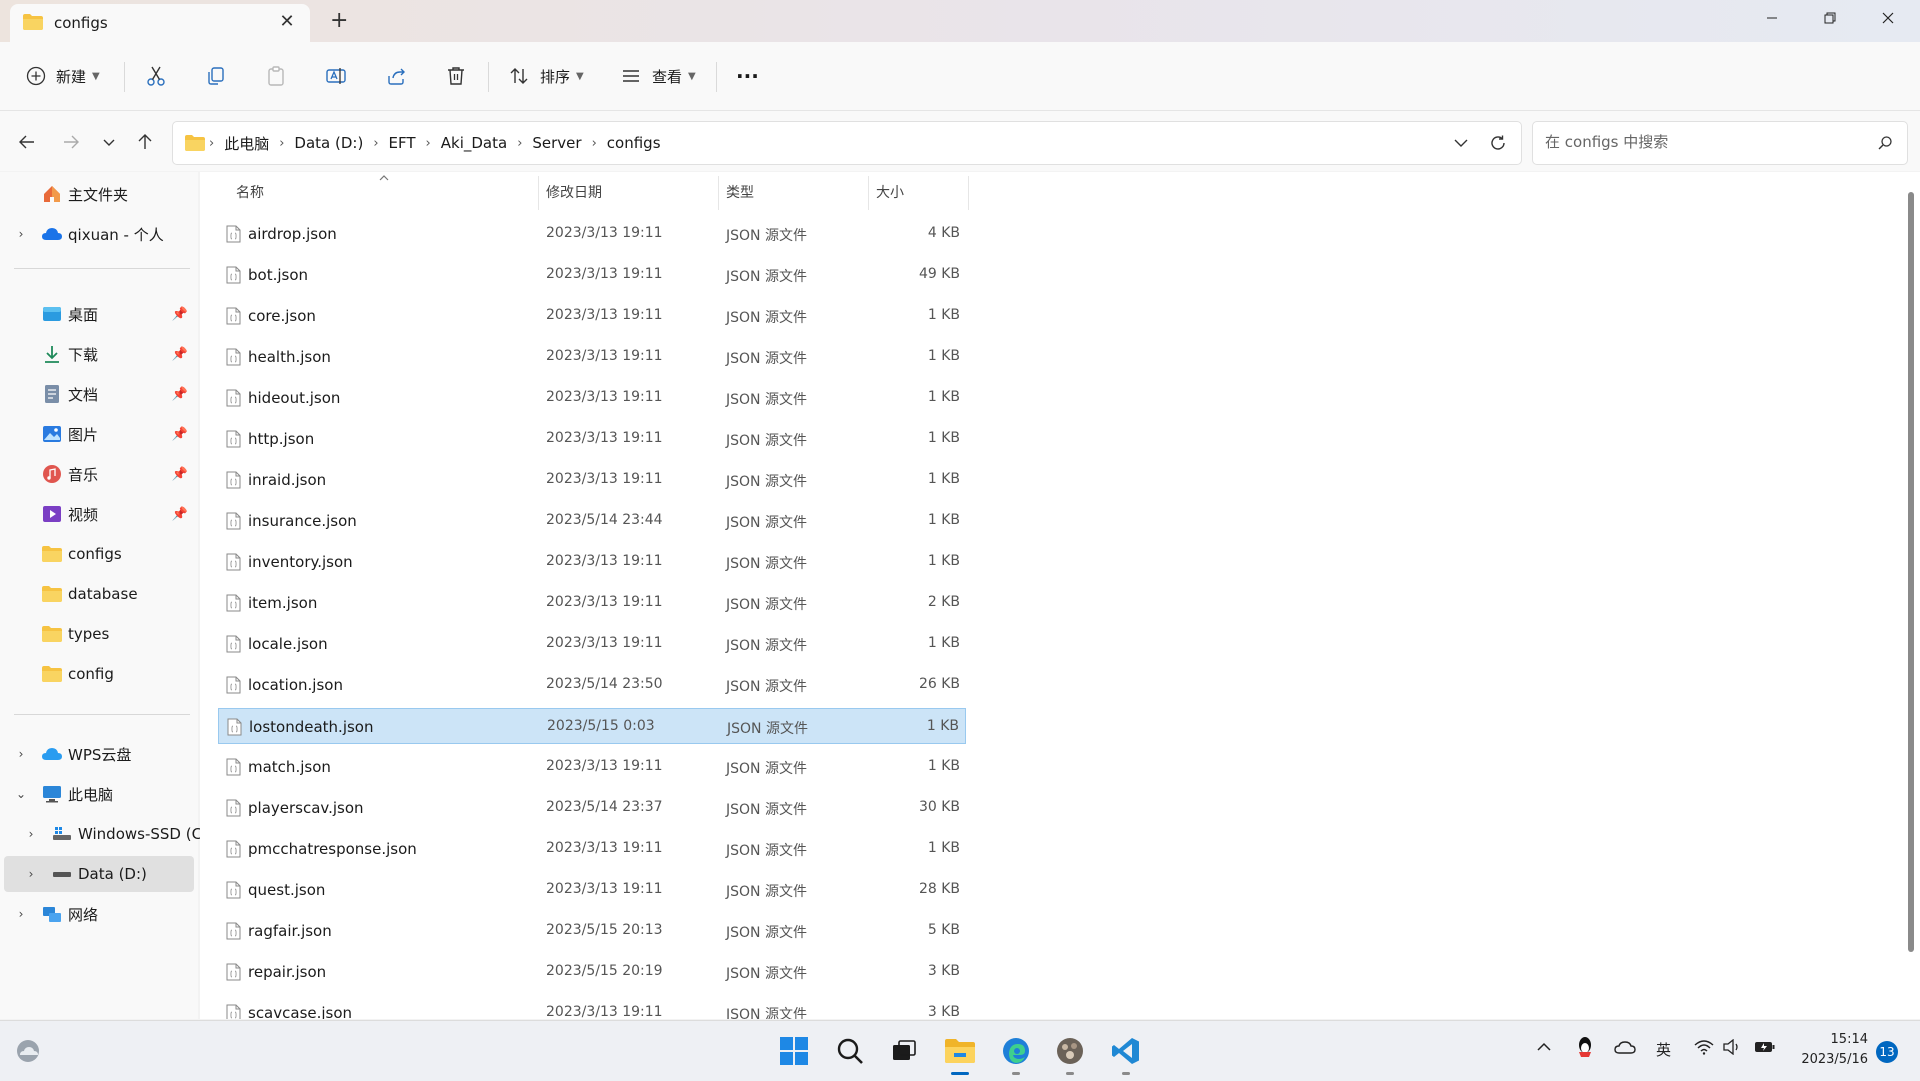 Image resolution: width=1920 pixels, height=1081 pixels. What do you see at coordinates (1663, 1049) in the screenshot?
I see `ime-indicator: 英` at bounding box center [1663, 1049].